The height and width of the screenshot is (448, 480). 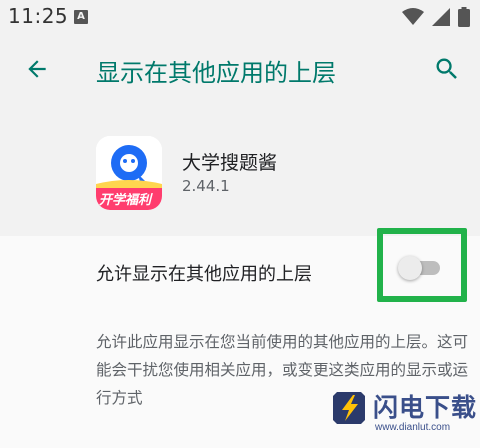 What do you see at coordinates (206, 186) in the screenshot?
I see `app-version: 2.44.1` at bounding box center [206, 186].